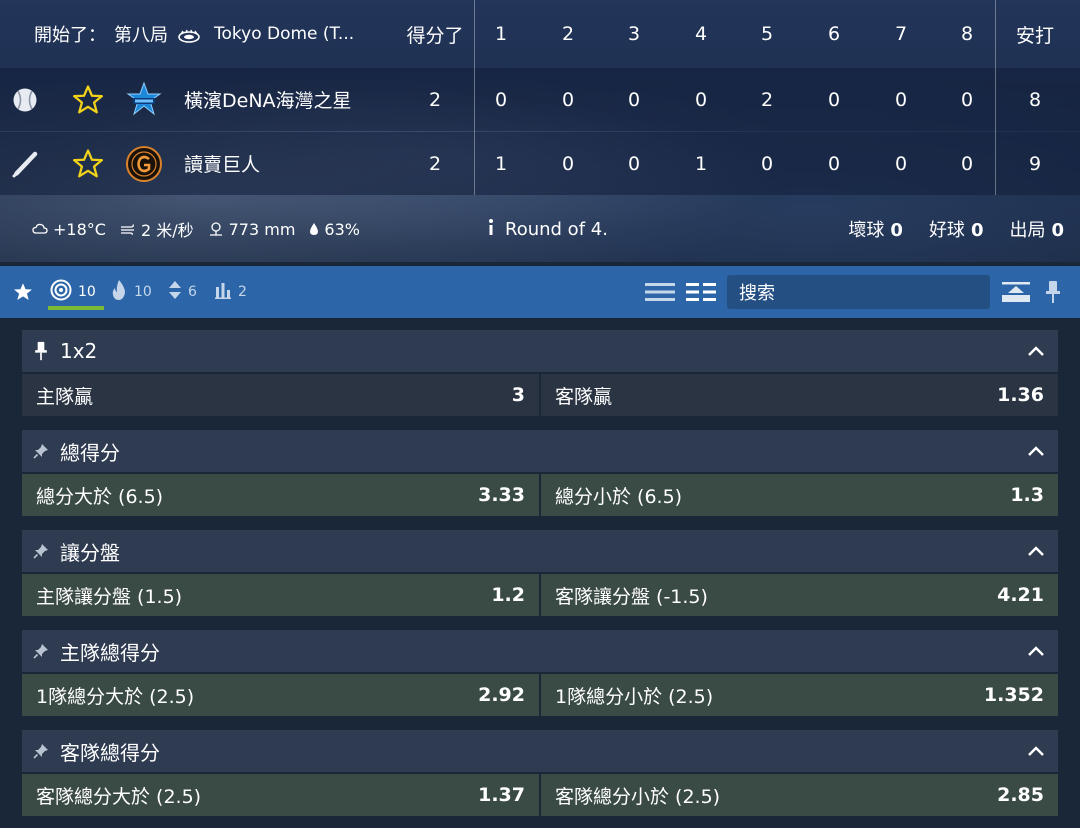 The image size is (1080, 828). I want to click on odds-option: 總分大於 (6.5) 3.33, so click(280, 495).